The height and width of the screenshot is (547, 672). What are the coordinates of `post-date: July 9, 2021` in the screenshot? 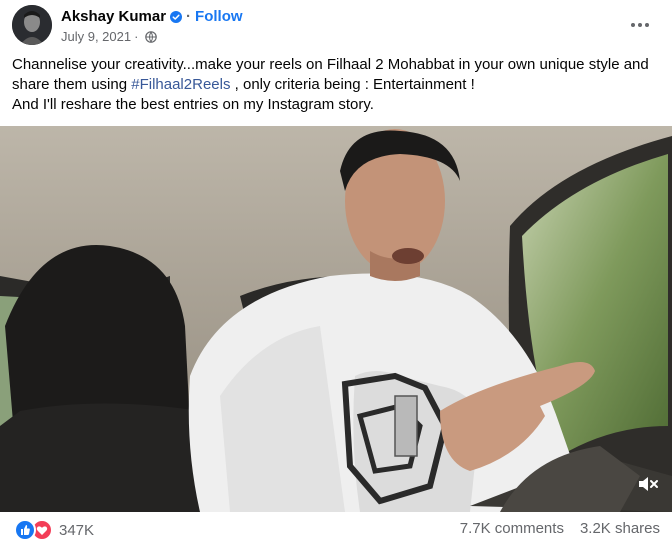 It's located at (96, 36).